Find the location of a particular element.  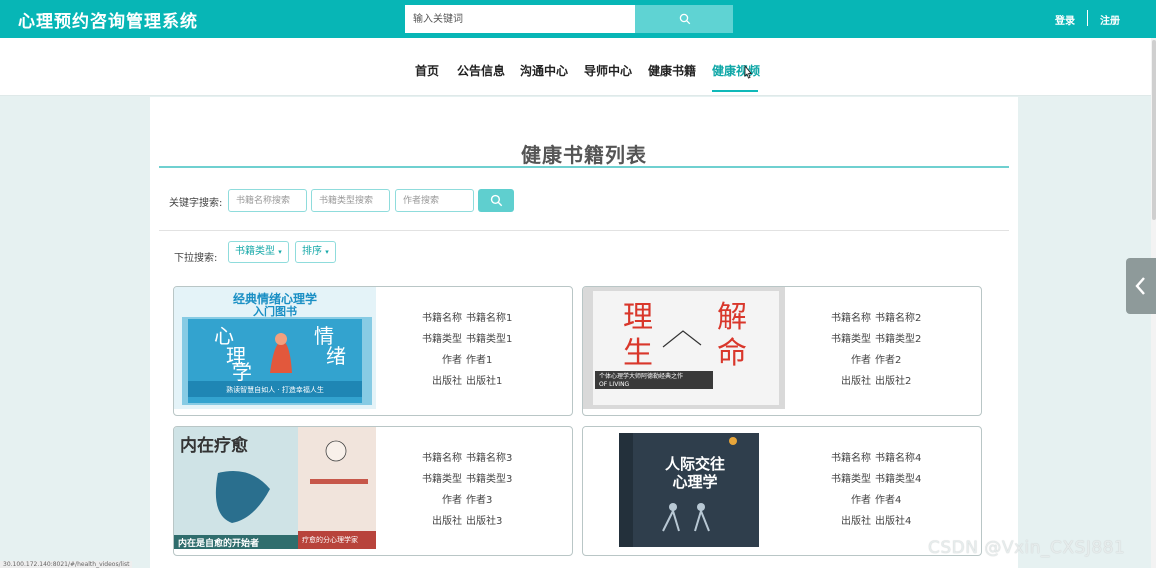

book-cover-image: 内在疗愈 内在是自愈的开始者 疗愈的分心理学家 is located at coordinates (275, 488).